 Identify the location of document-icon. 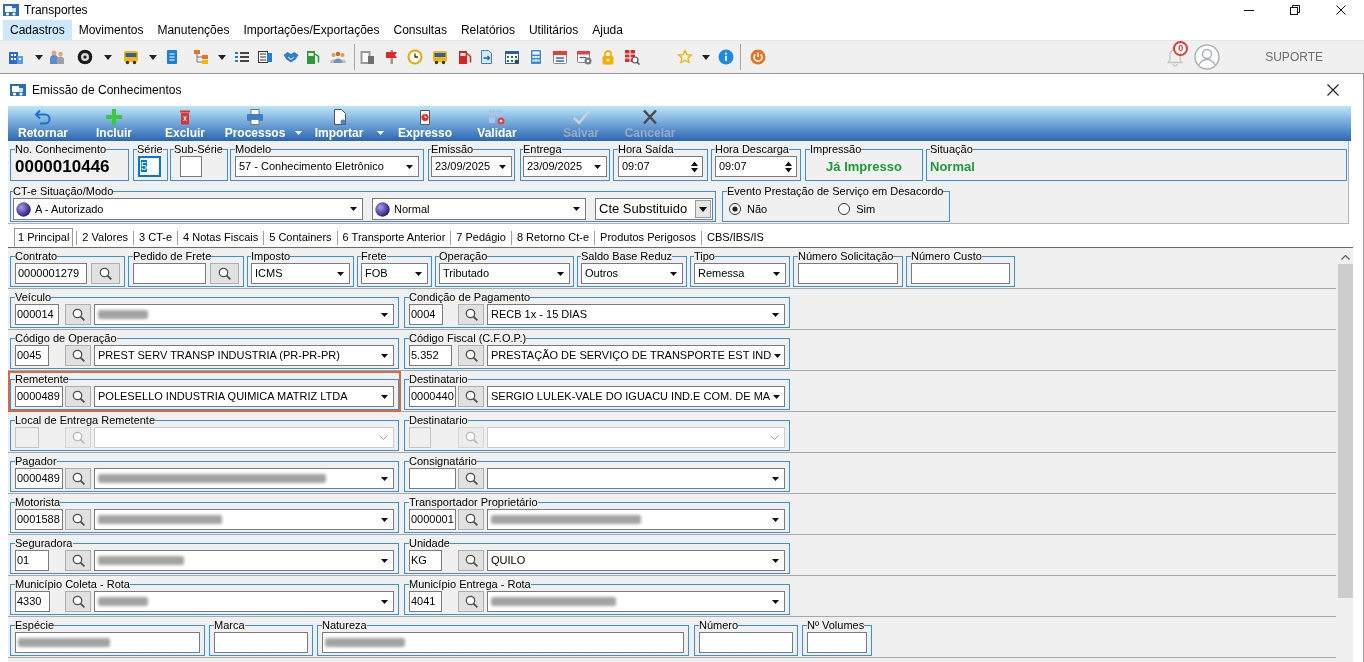
(172, 57).